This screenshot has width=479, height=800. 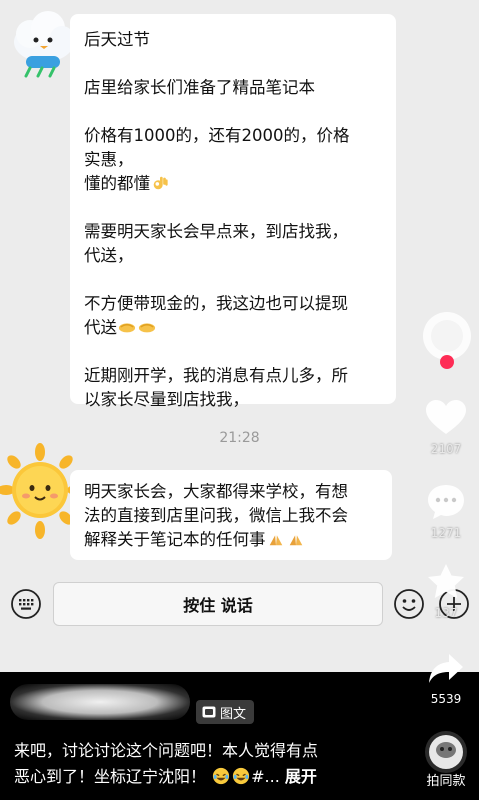 I want to click on hold-to-talk-button: 按住 说话, so click(x=218, y=604).